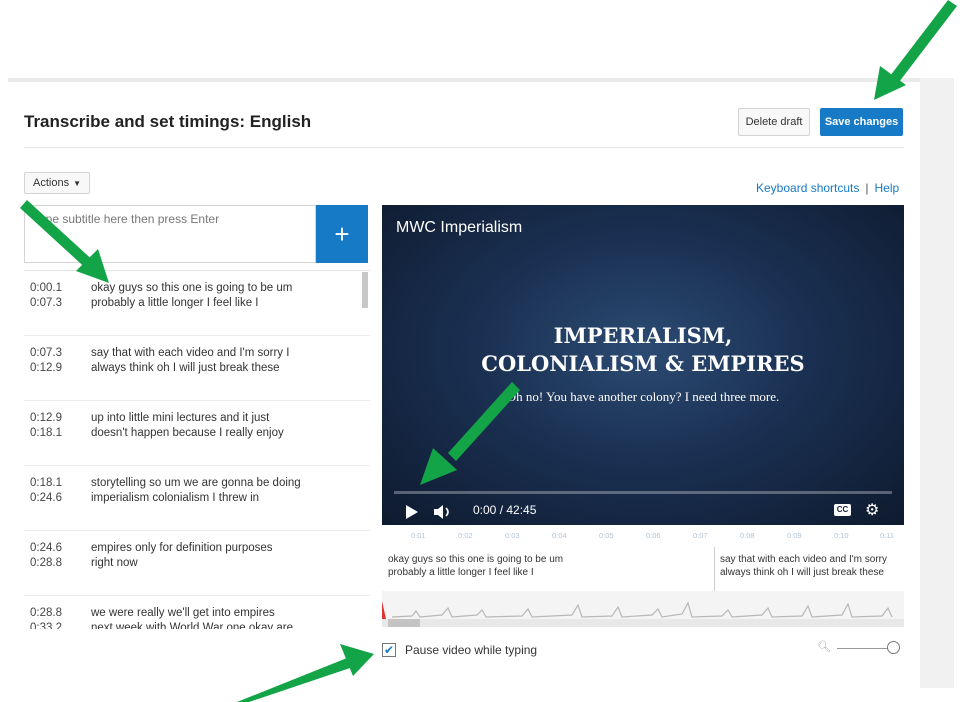 The height and width of the screenshot is (702, 962). What do you see at coordinates (915, 50) in the screenshot?
I see `arrow-to-save-icon` at bounding box center [915, 50].